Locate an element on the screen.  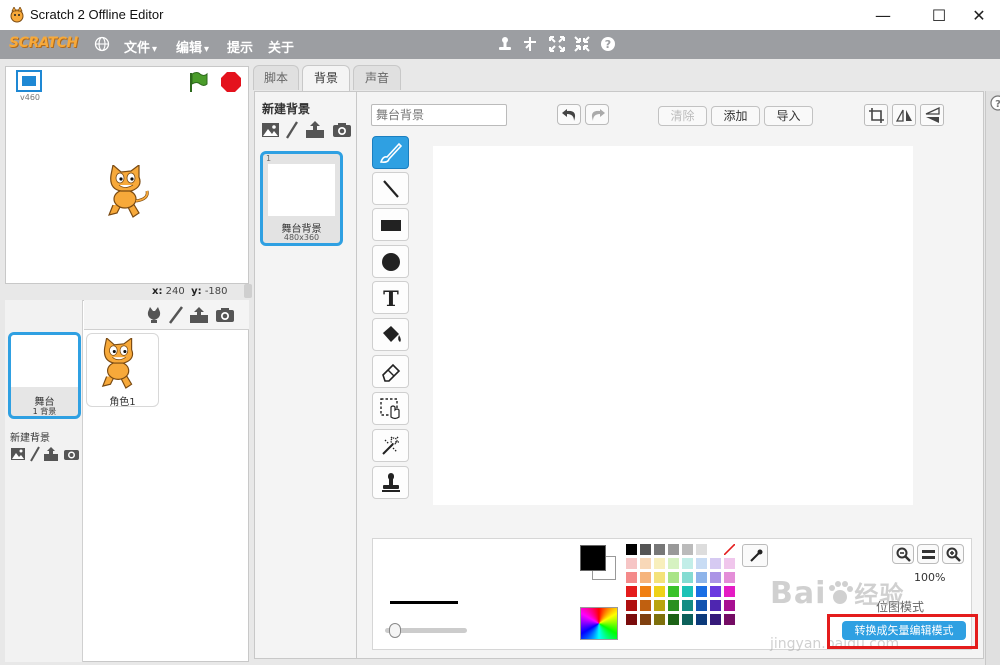
sprite-thumbnail: 角色1 is located at coordinates (122, 370).